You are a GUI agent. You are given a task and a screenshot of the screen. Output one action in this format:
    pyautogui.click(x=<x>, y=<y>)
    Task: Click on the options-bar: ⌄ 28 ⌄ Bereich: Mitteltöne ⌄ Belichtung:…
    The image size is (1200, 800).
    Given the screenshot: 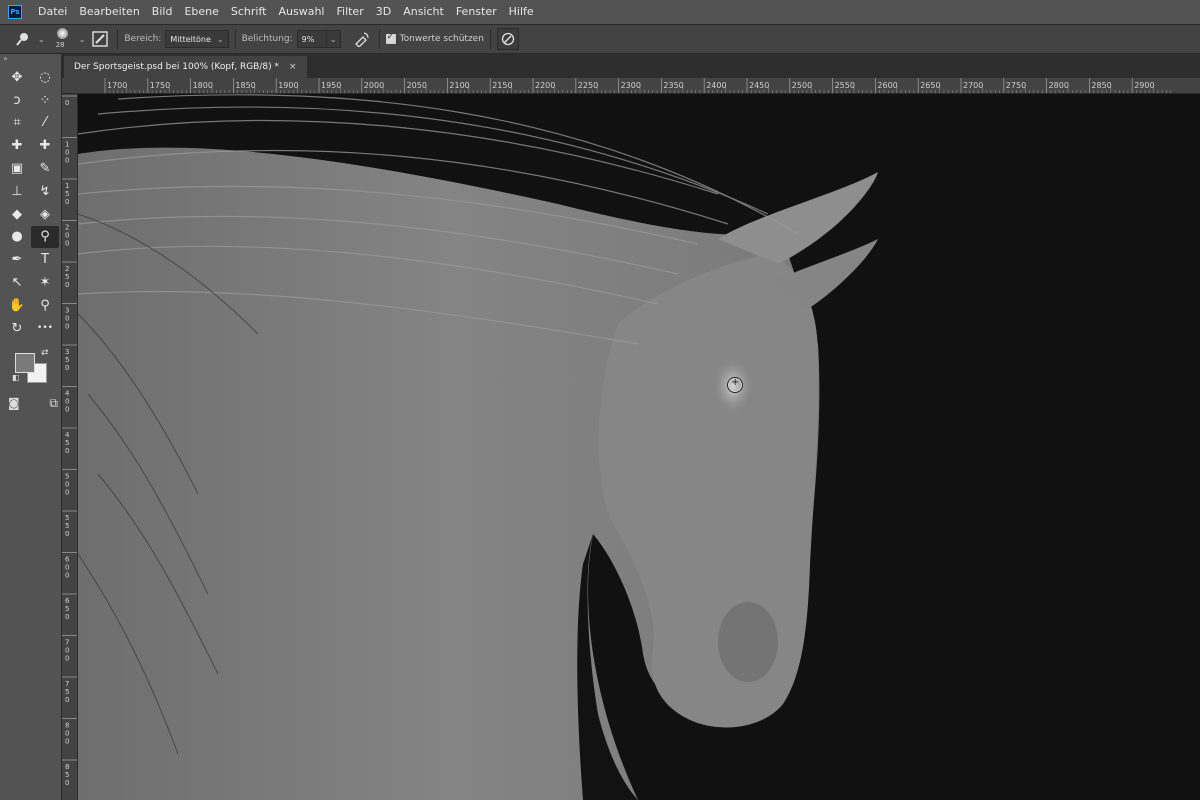 What is the action you would take?
    pyautogui.click(x=600, y=39)
    